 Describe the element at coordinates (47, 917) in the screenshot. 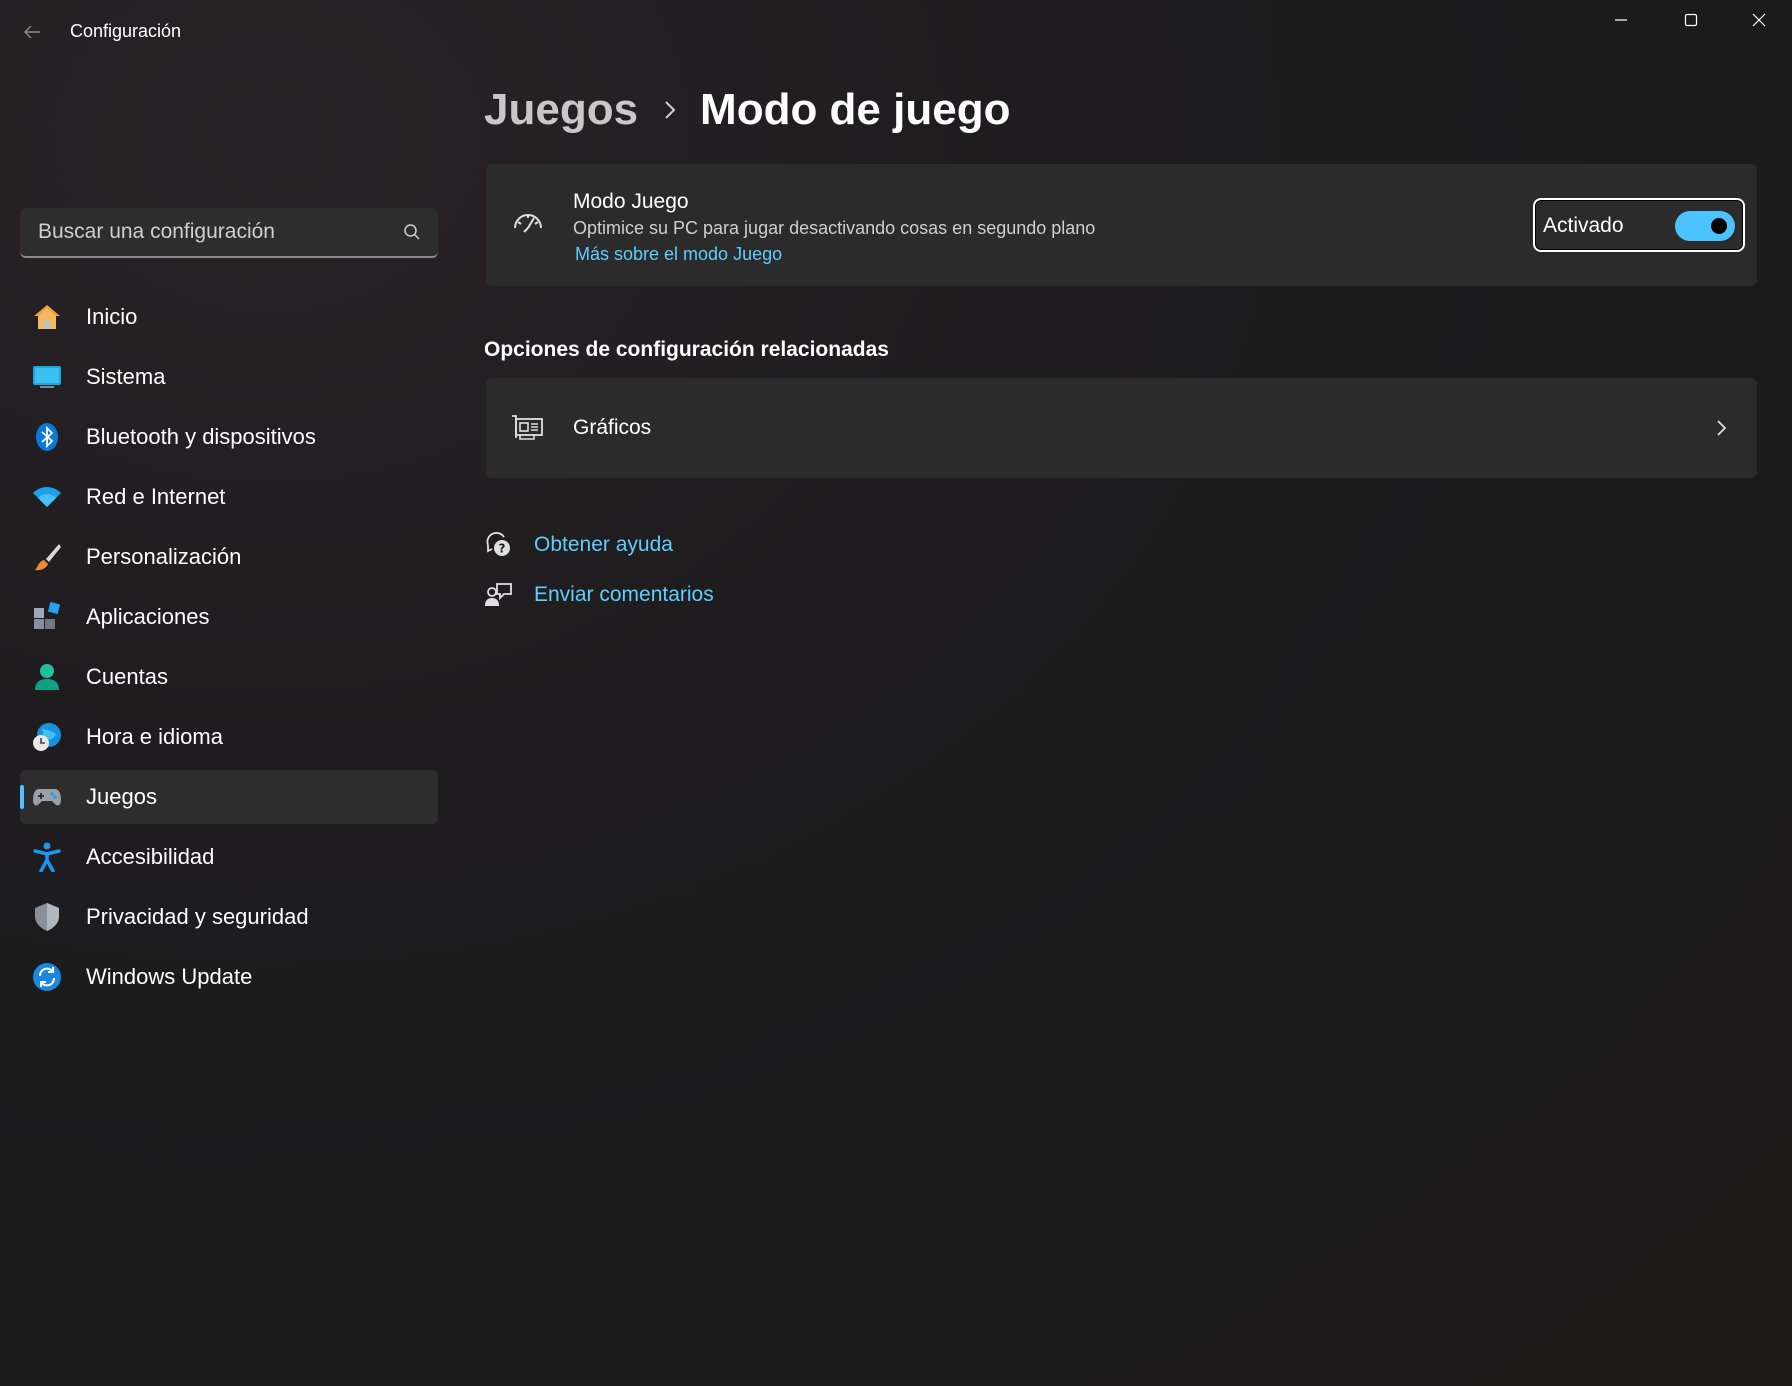

I see `shield-icon` at that location.